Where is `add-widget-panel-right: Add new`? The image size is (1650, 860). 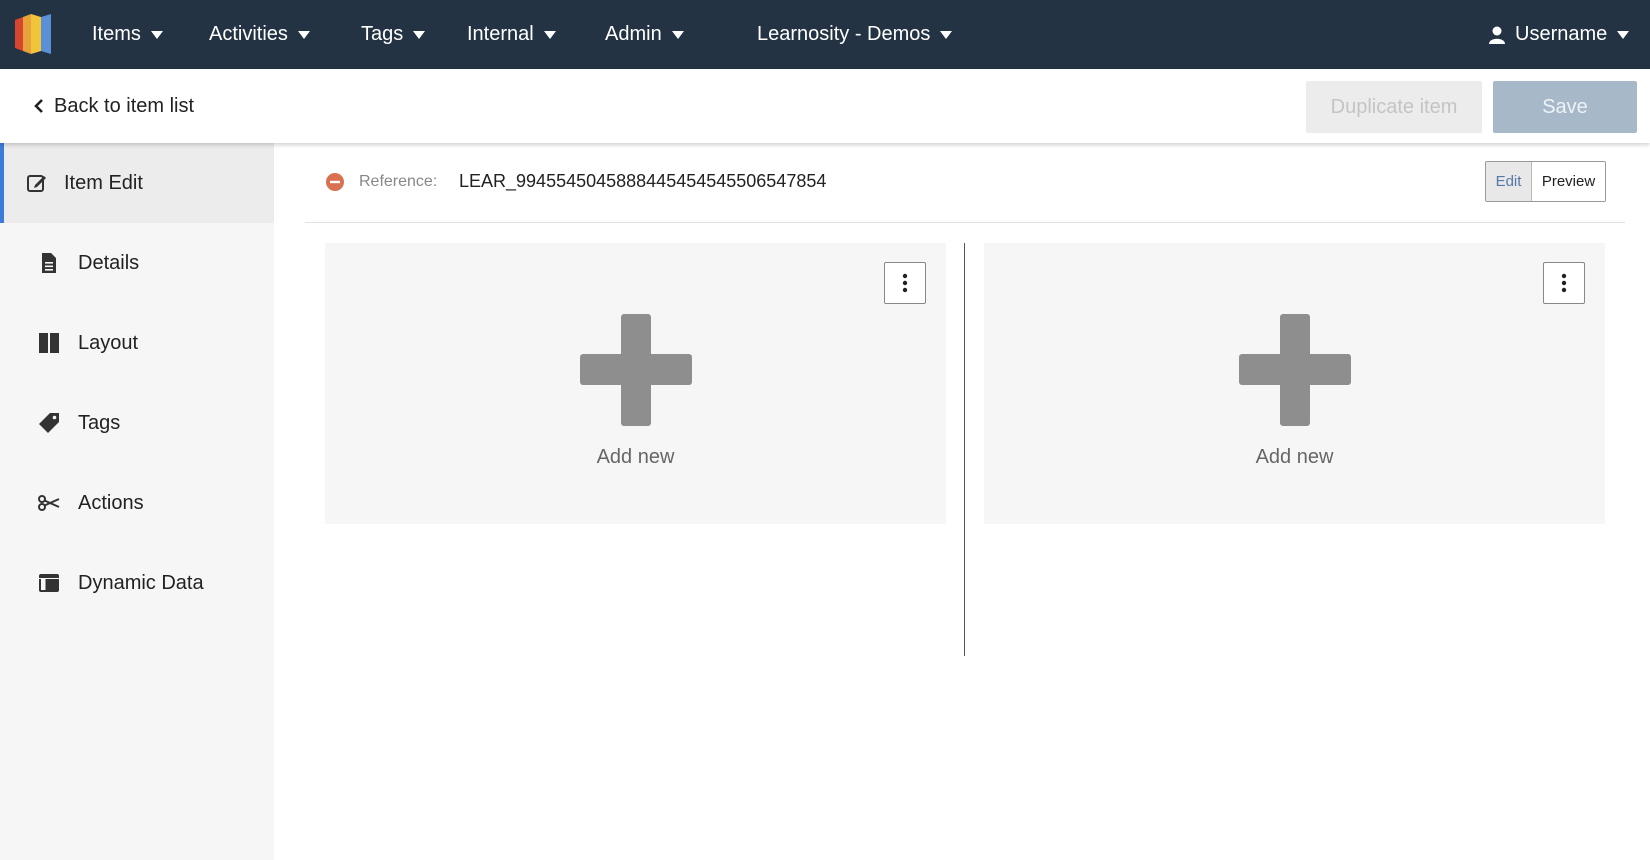 add-widget-panel-right: Add new is located at coordinates (1294, 383).